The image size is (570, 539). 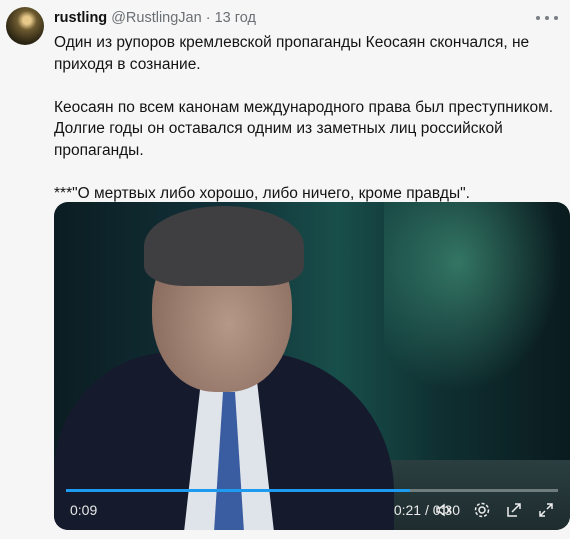 I want to click on popout-icon, so click(x=514, y=510).